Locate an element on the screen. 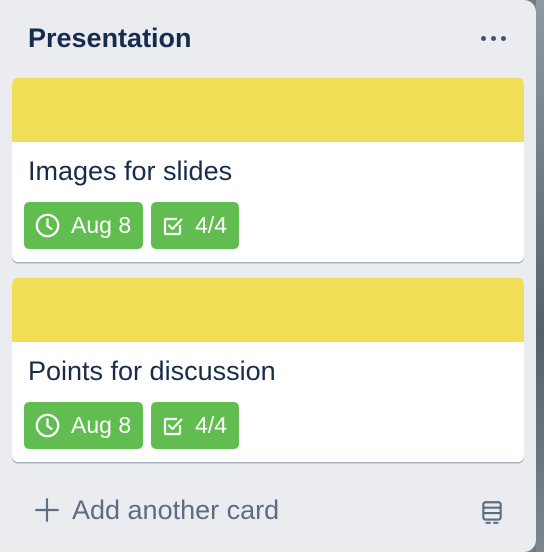  create-from-template-button is located at coordinates (492, 512).